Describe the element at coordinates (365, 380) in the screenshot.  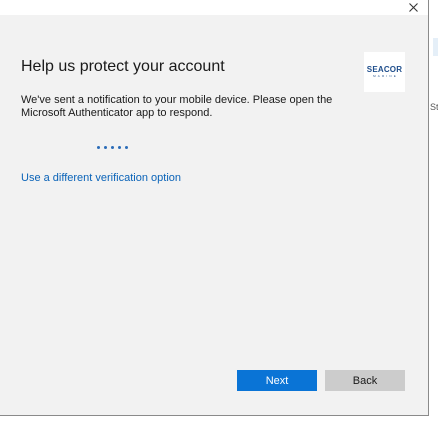
I see `back-button: Back` at that location.